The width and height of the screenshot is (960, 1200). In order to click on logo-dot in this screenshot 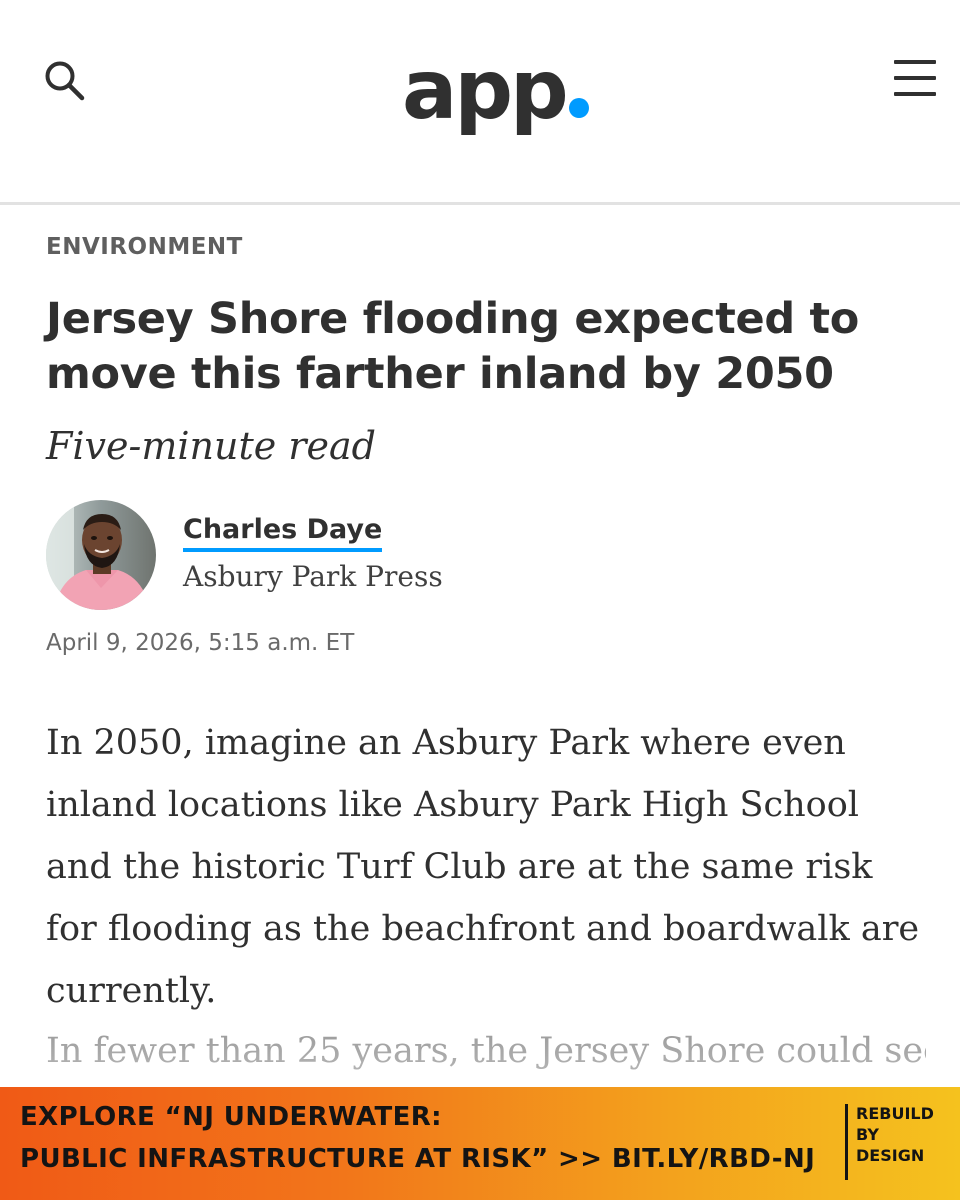, I will do `click(578, 108)`.